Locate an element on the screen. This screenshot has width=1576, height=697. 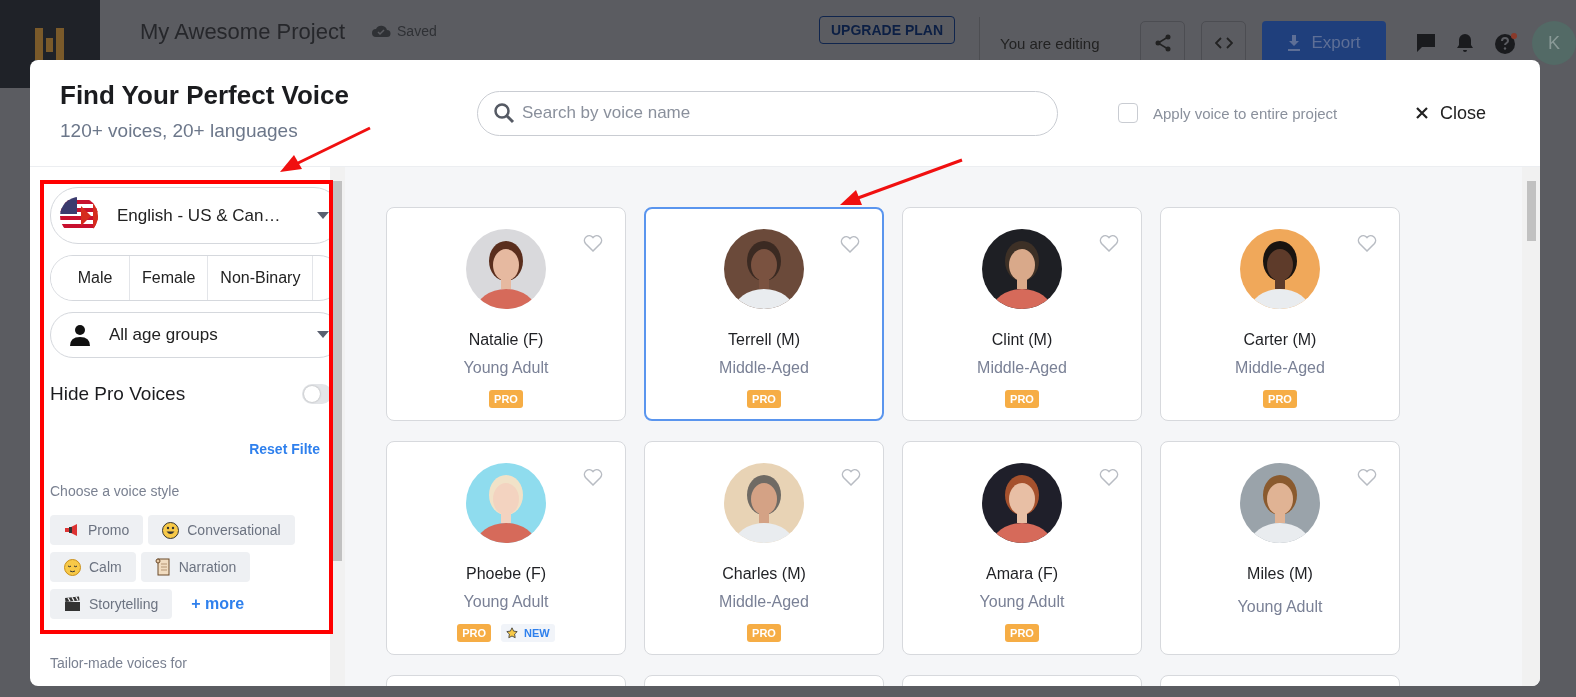
voice-card: Terrell (M) Middle-Aged PRO is located at coordinates (764, 314).